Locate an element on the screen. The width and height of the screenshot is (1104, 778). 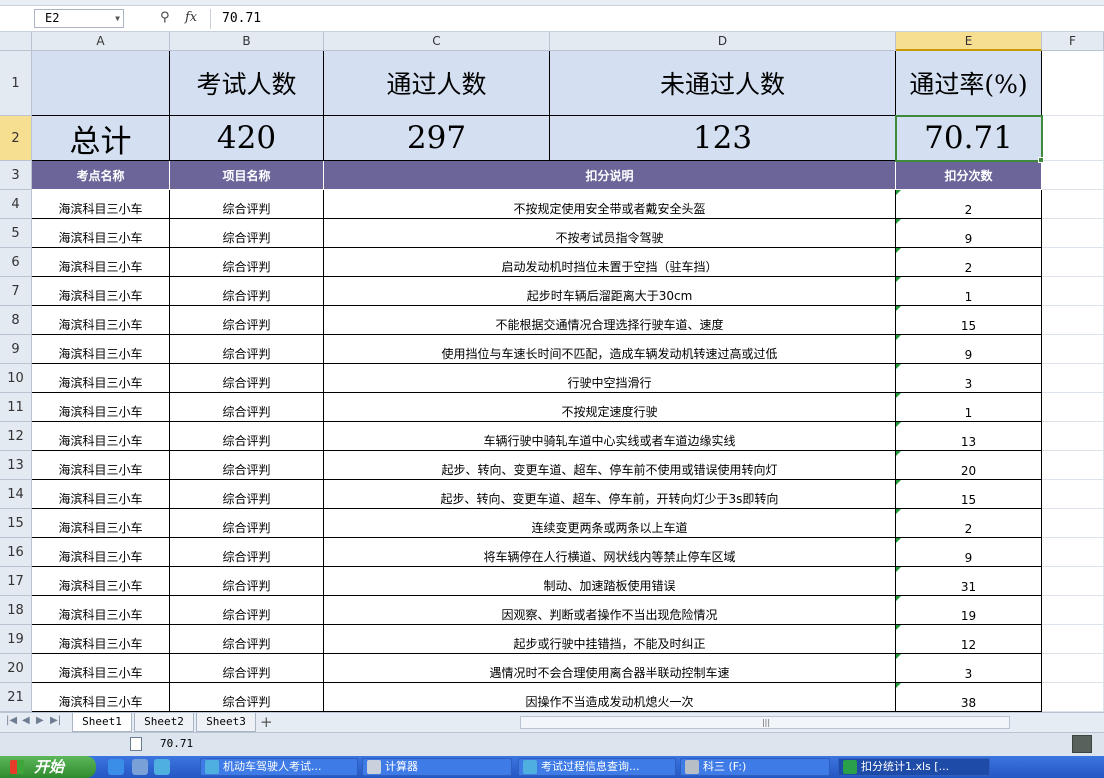
table-cell: 起步、转向、变更车道、超车、停车前，开转向灯少于3s即转向 is located at coordinates (610, 494).